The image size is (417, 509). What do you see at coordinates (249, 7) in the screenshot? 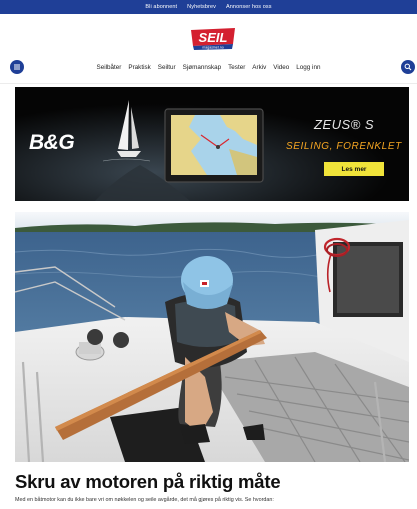
I see `advertise-link: Annonser hos oss` at bounding box center [249, 7].